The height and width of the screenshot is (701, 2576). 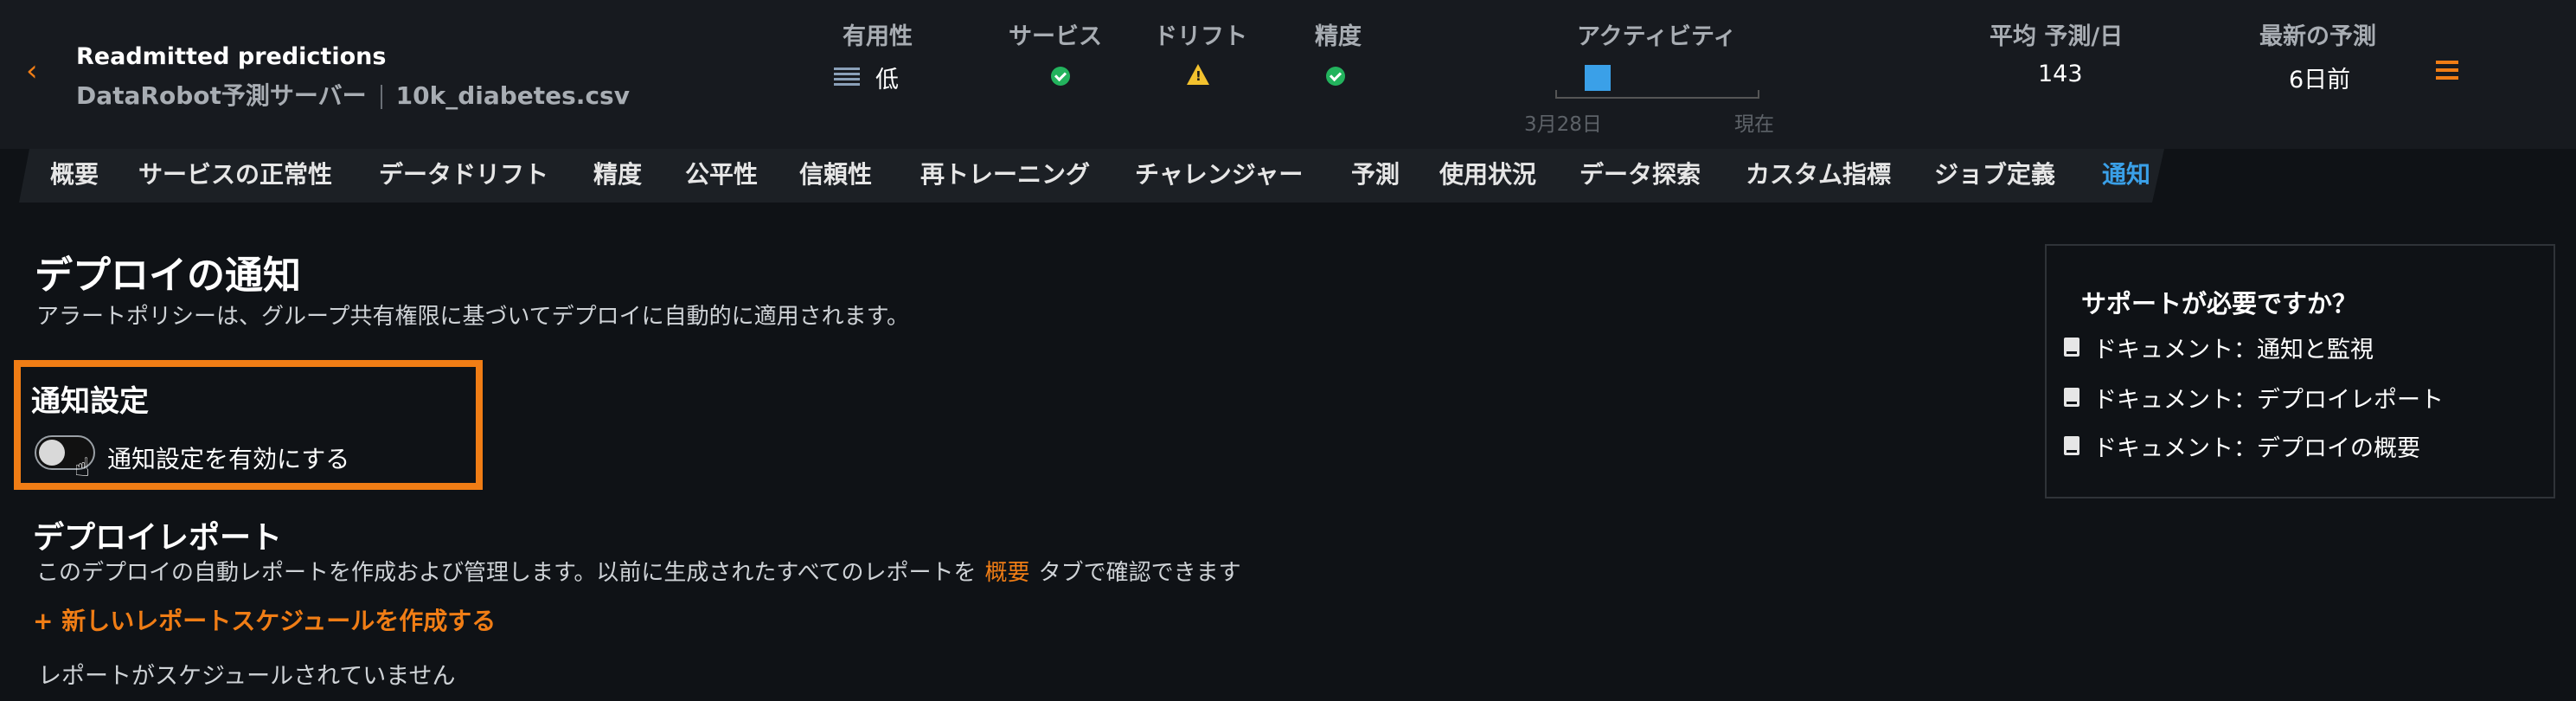 What do you see at coordinates (1338, 36) in the screenshot?
I see `accuracy-label: 精度` at bounding box center [1338, 36].